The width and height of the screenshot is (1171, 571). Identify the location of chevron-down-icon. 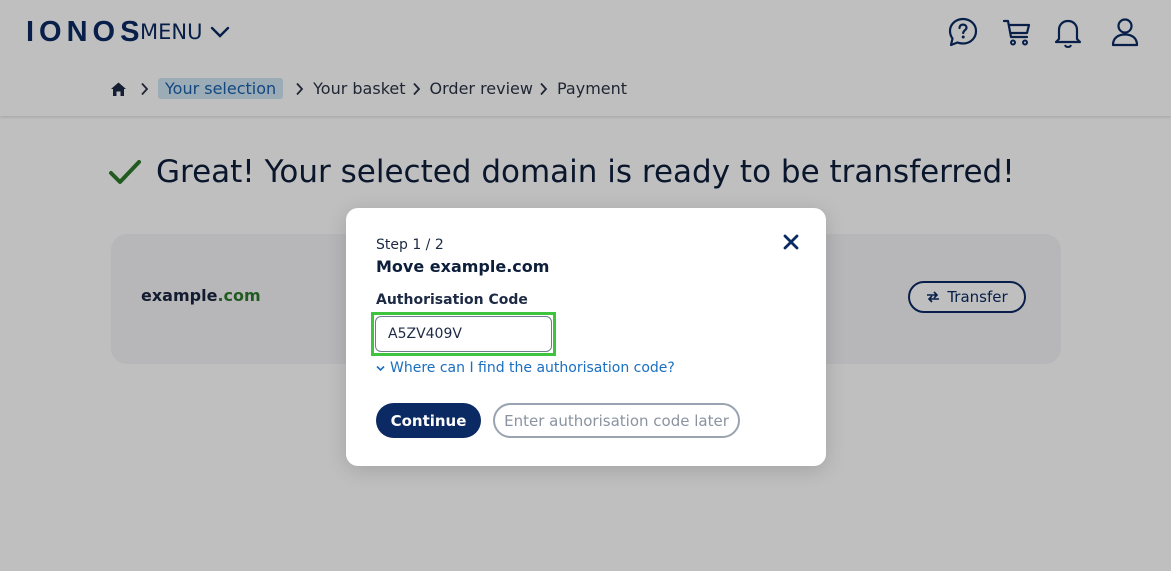
(380, 368).